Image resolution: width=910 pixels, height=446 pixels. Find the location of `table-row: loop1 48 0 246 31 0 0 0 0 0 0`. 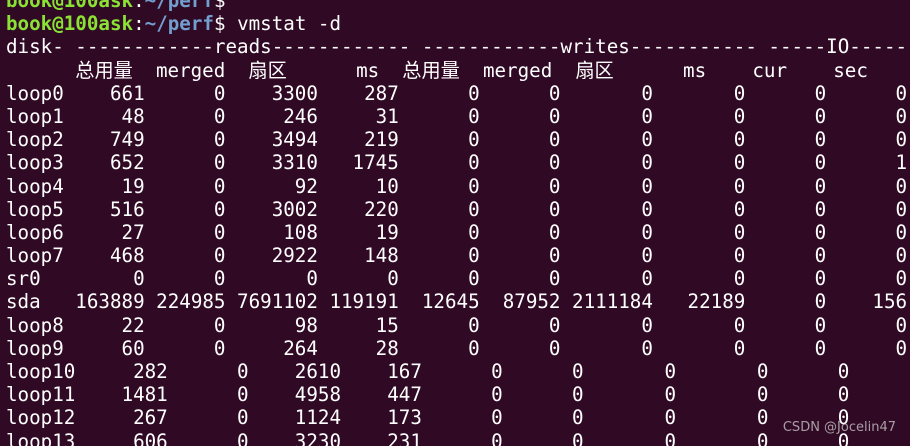

table-row: loop1 48 0 246 31 0 0 0 0 0 0 is located at coordinates (457, 116).